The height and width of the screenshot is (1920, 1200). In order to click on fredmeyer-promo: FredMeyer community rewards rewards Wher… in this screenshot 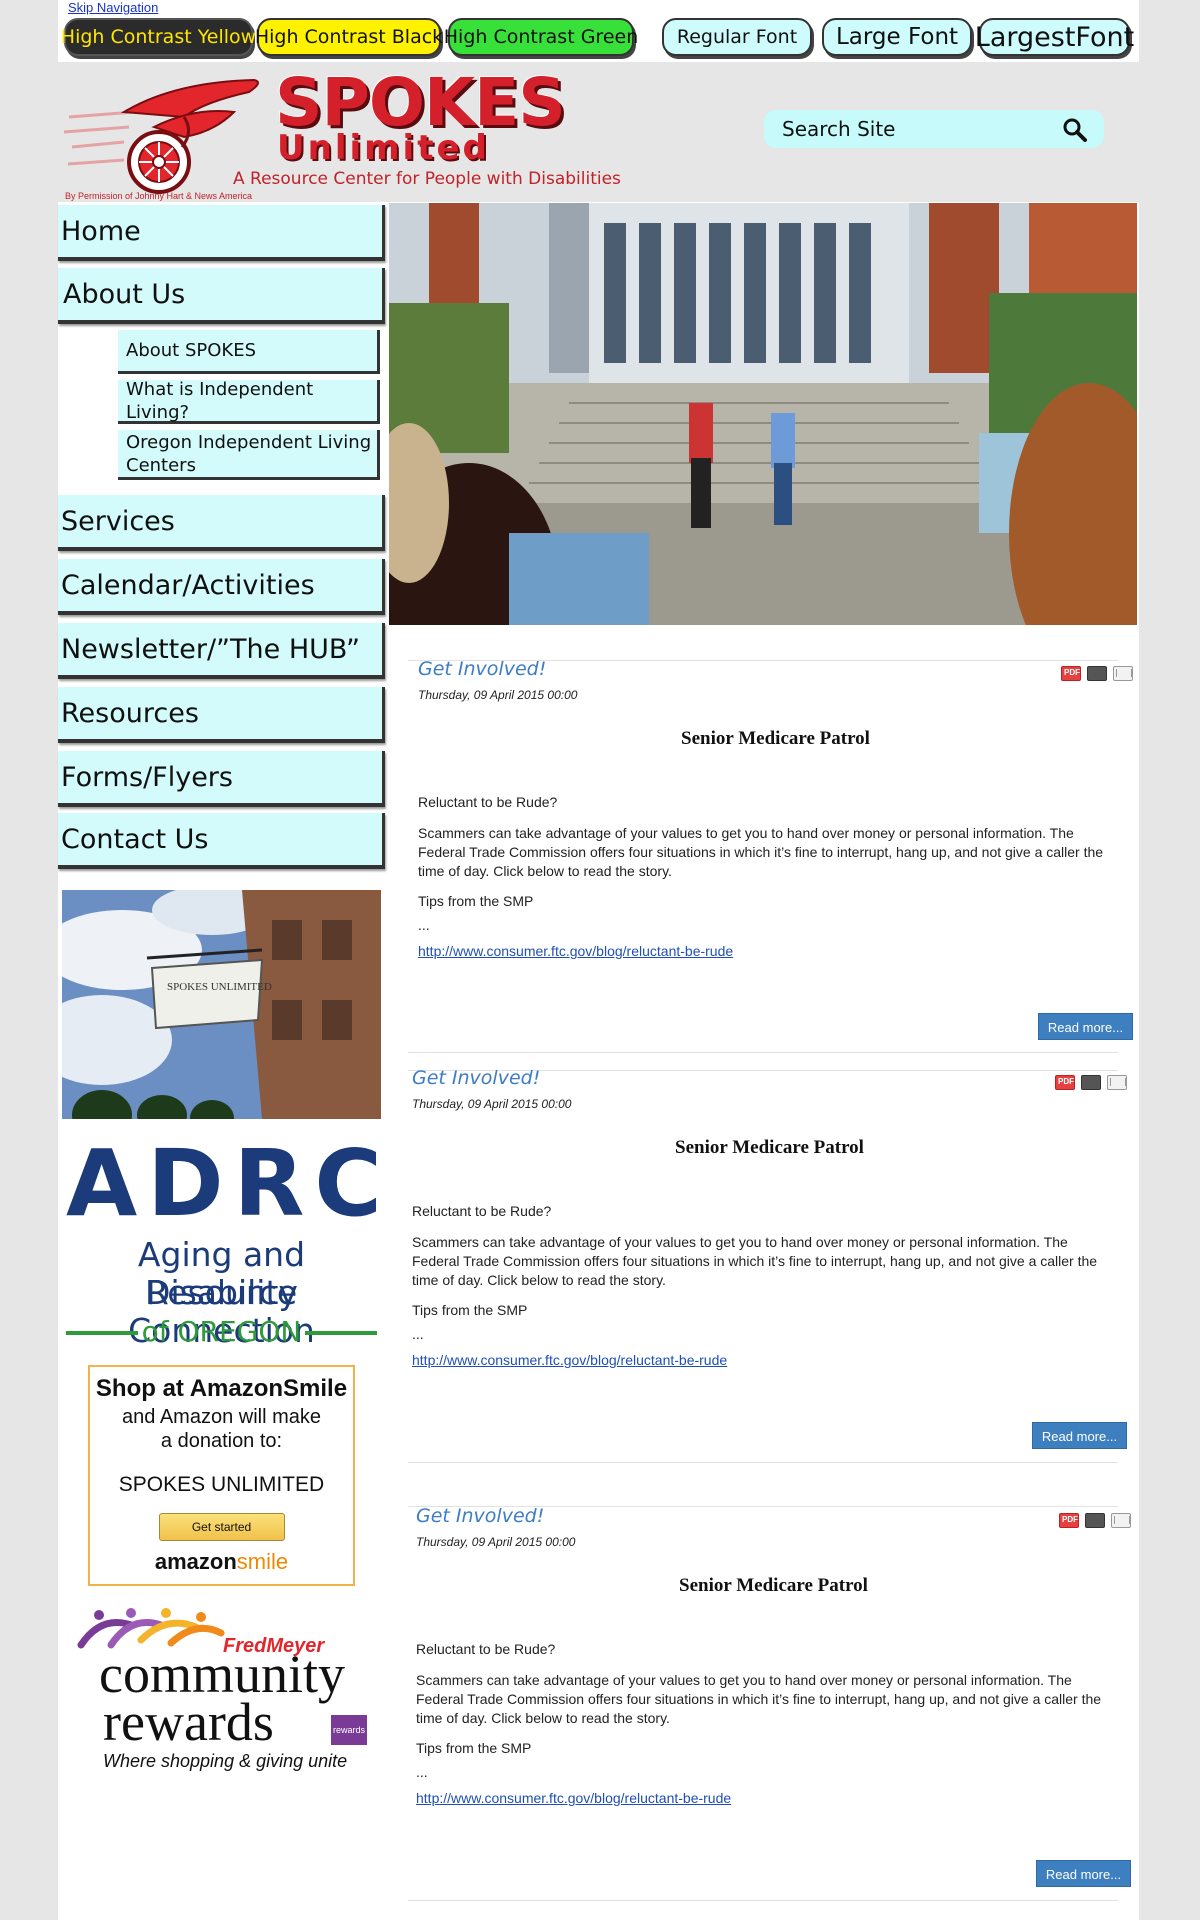, I will do `click(222, 1691)`.